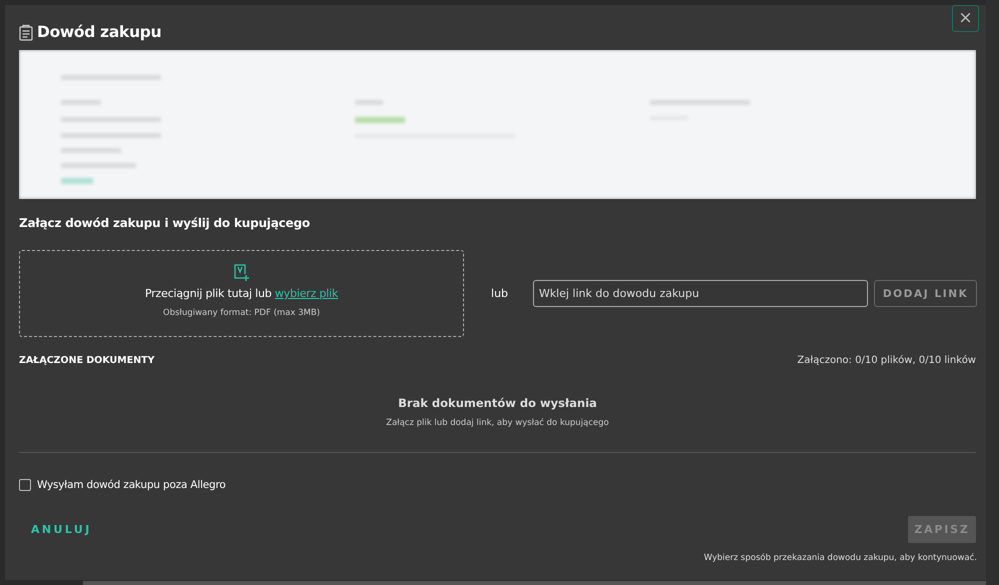  What do you see at coordinates (886, 360) in the screenshot?
I see `attachment-counter: Załączono: 0/10 plików, 0/10 linków` at bounding box center [886, 360].